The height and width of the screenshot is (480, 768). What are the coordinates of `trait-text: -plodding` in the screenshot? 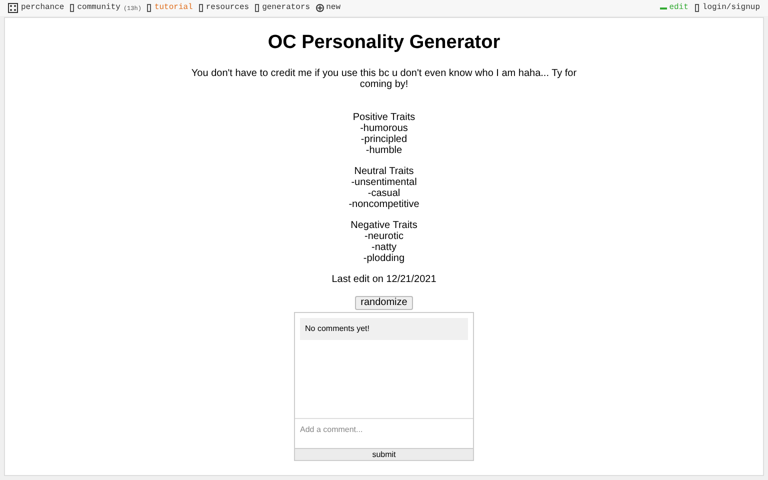 It's located at (384, 258).